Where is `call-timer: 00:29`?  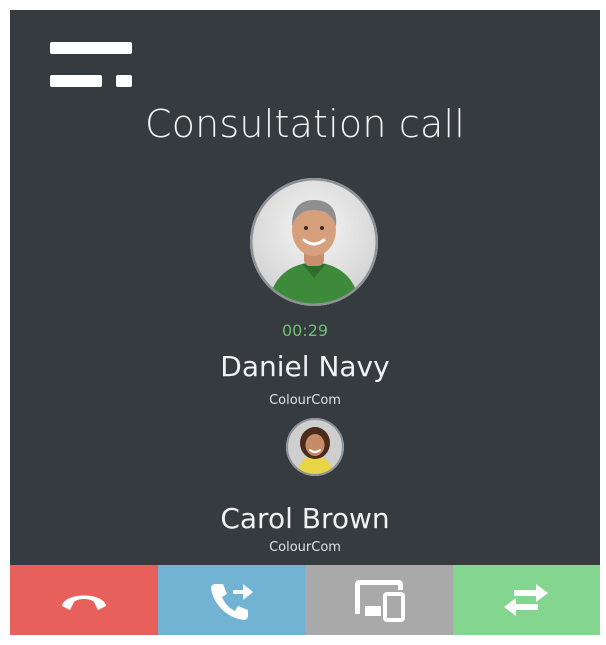 call-timer: 00:29 is located at coordinates (305, 330).